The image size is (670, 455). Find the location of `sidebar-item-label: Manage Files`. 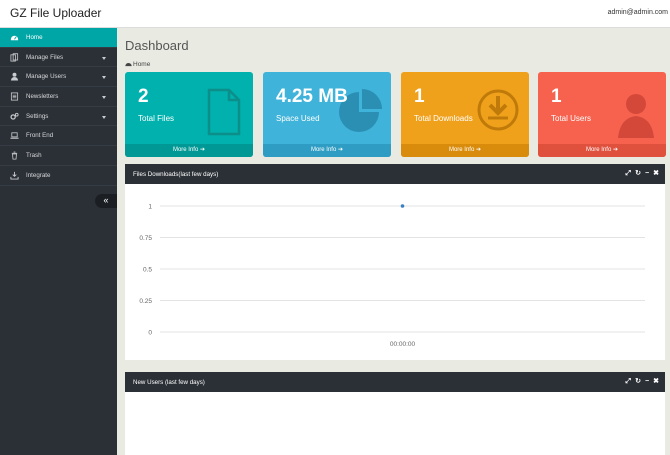

sidebar-item-label: Manage Files is located at coordinates (45, 57).